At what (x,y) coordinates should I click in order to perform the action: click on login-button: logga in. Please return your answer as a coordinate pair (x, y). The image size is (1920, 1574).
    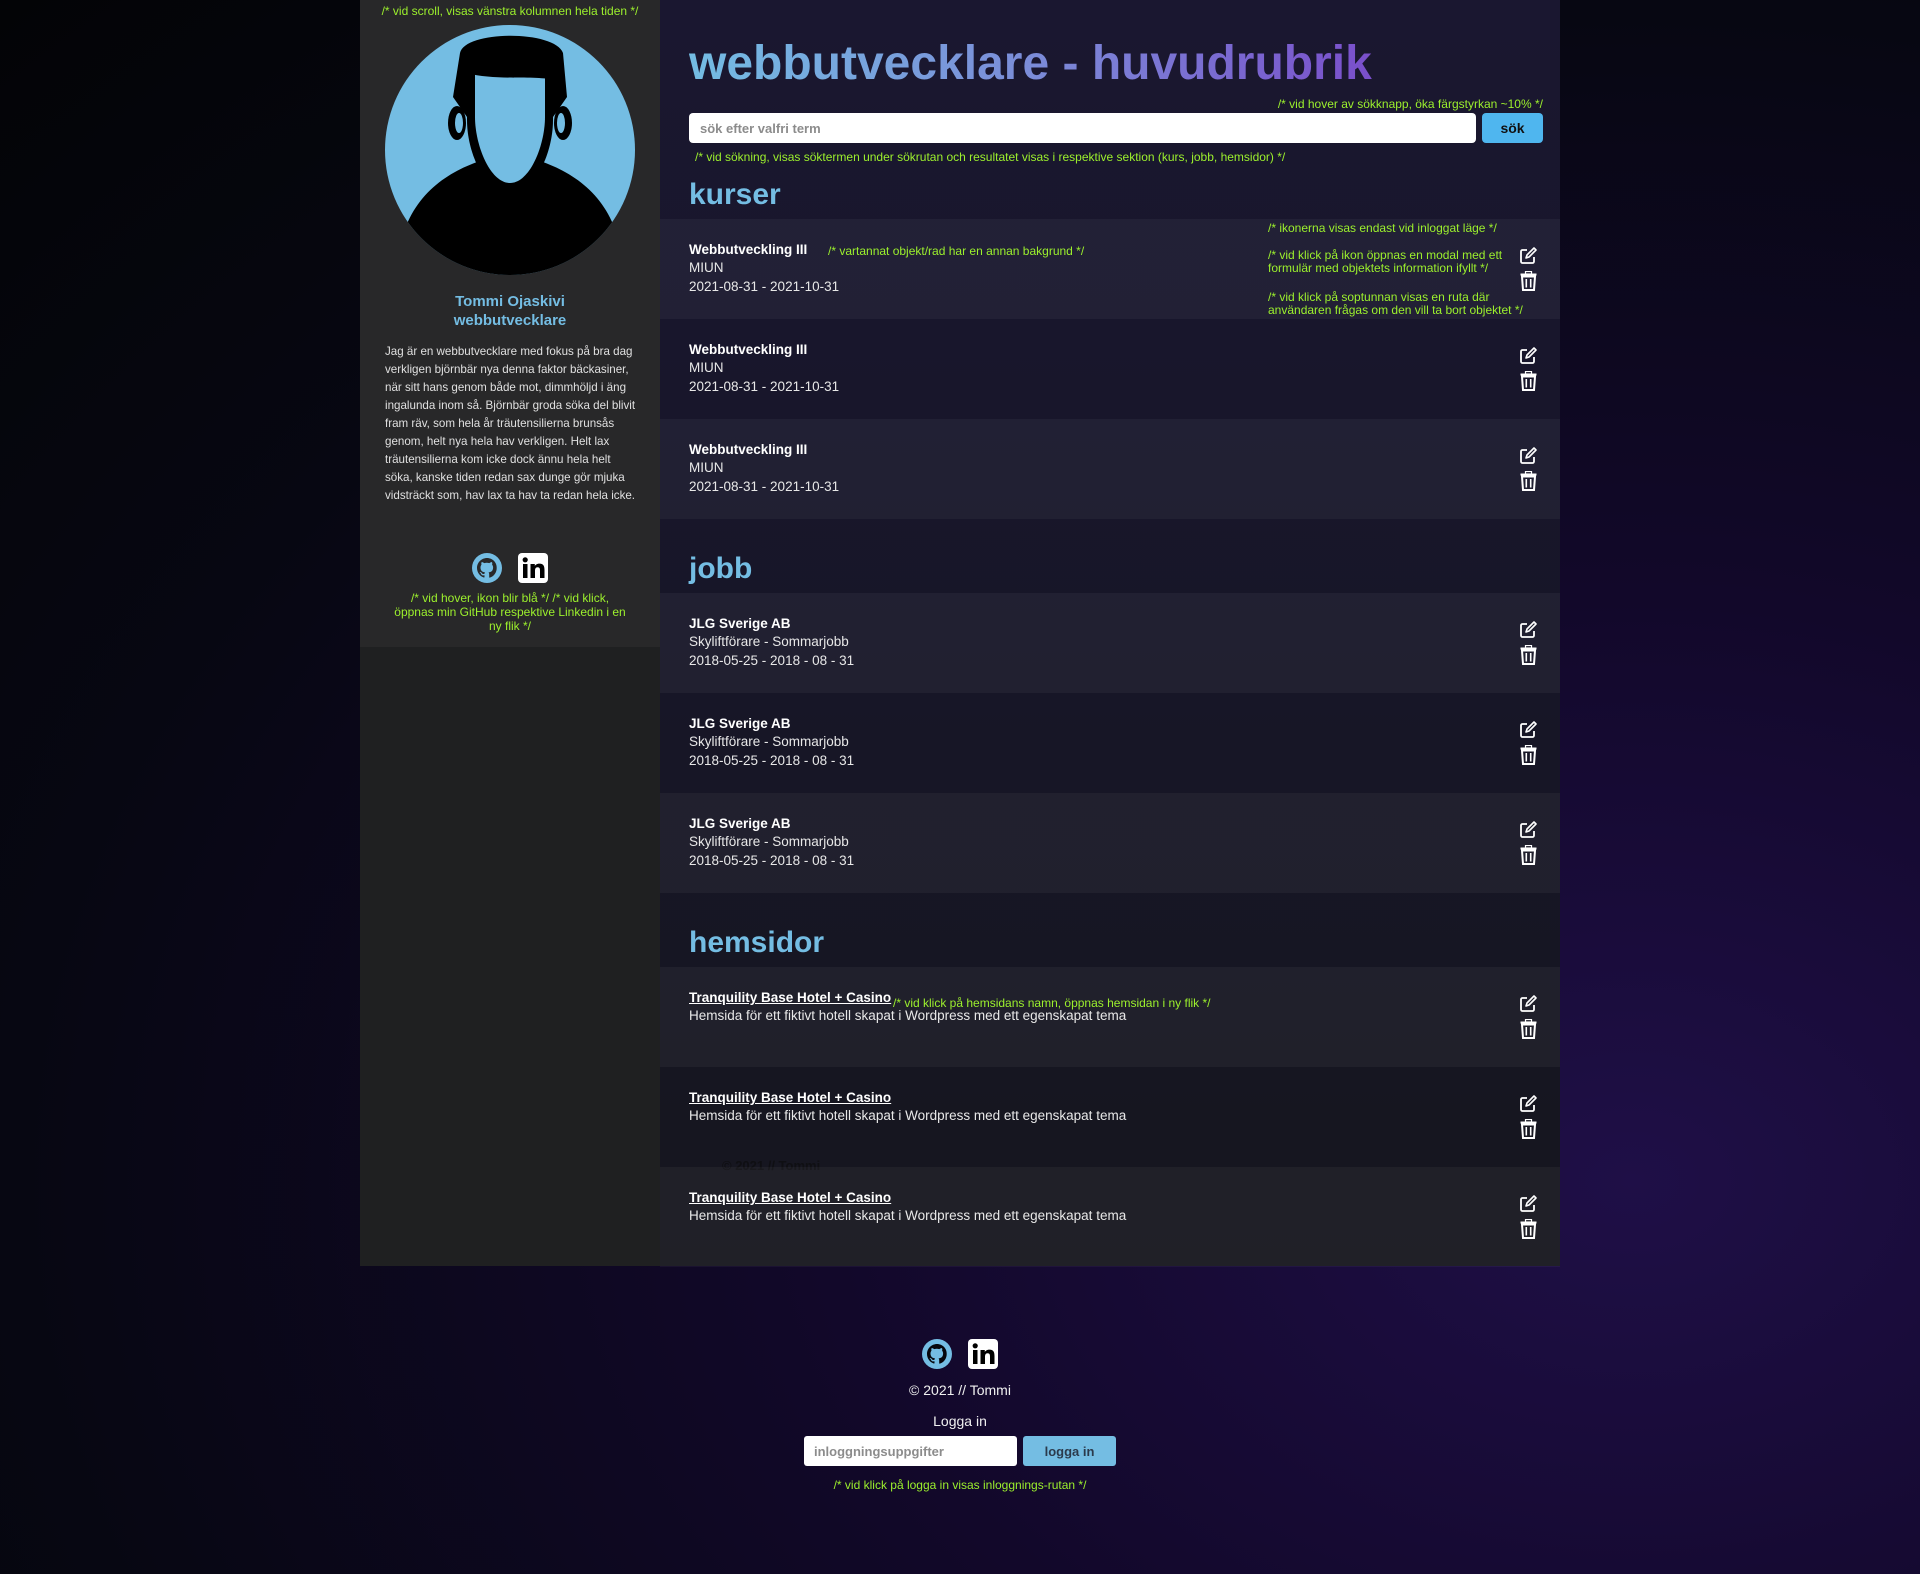
    Looking at the image, I should click on (1069, 1451).